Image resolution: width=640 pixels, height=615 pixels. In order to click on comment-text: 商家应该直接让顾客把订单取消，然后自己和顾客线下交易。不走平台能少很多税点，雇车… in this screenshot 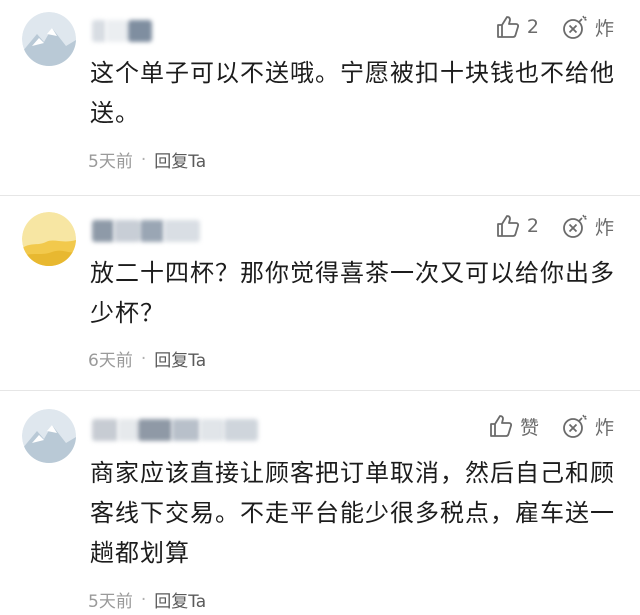, I will do `click(352, 513)`.